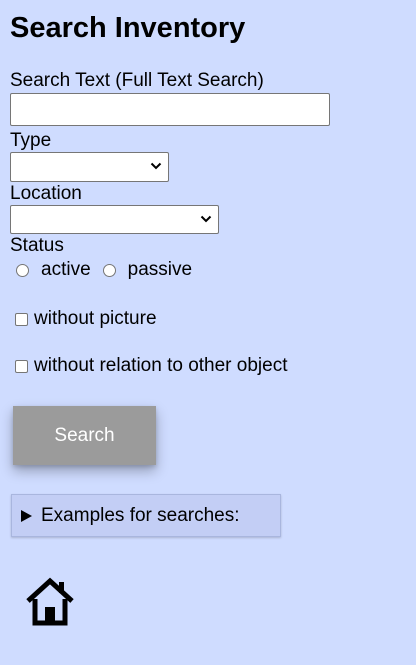 The height and width of the screenshot is (665, 416). Describe the element at coordinates (114, 219) in the screenshot. I see `location-select` at that location.